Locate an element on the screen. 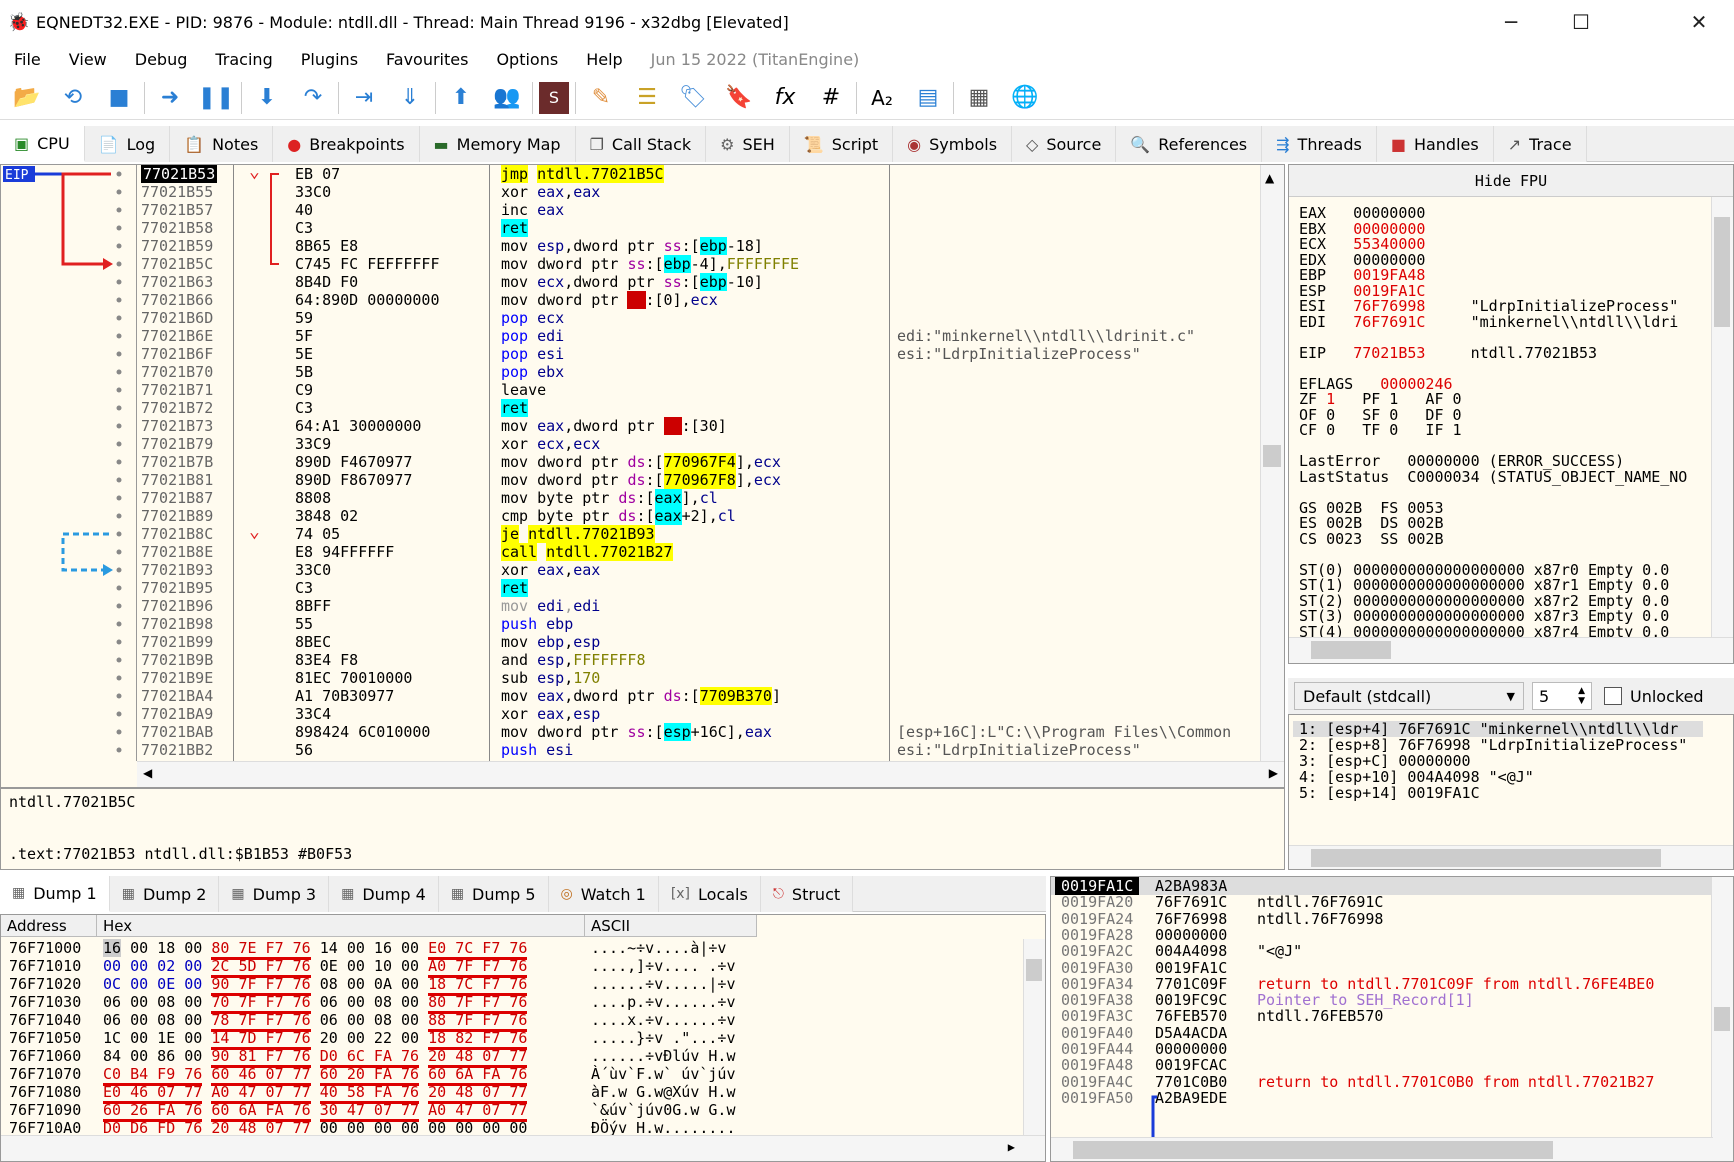  pause-icon: ❚❚ is located at coordinates (216, 98).